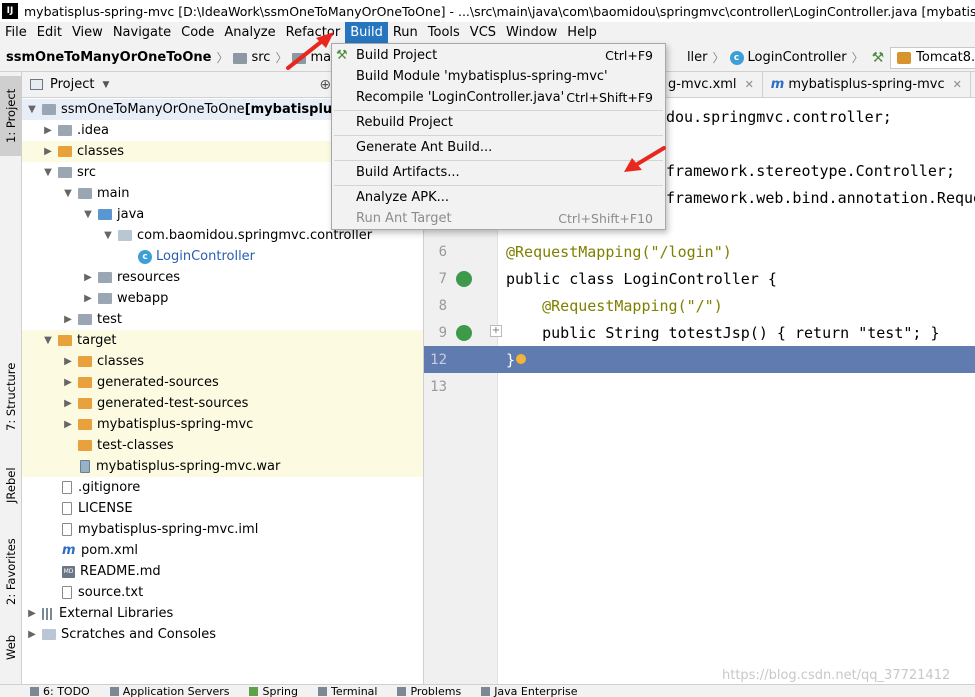  Describe the element at coordinates (249, 33) in the screenshot. I see `menu-analyze: Analyze` at that location.